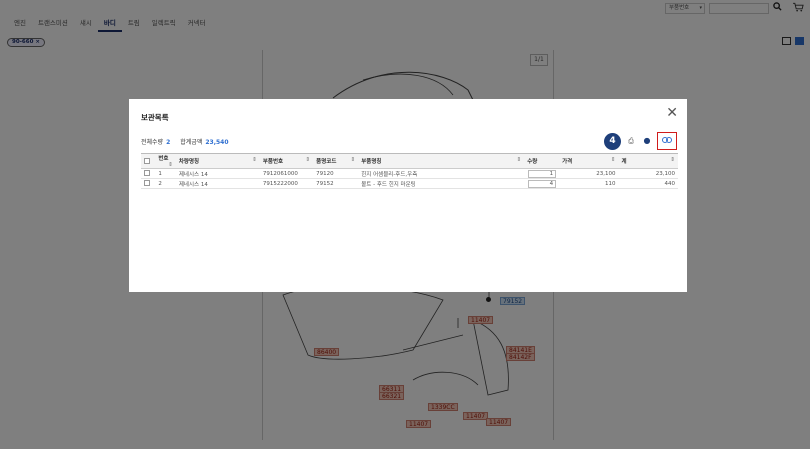 This screenshot has width=810, height=449. I want to click on col-name: 부품명칭 ⇕, so click(441, 161).